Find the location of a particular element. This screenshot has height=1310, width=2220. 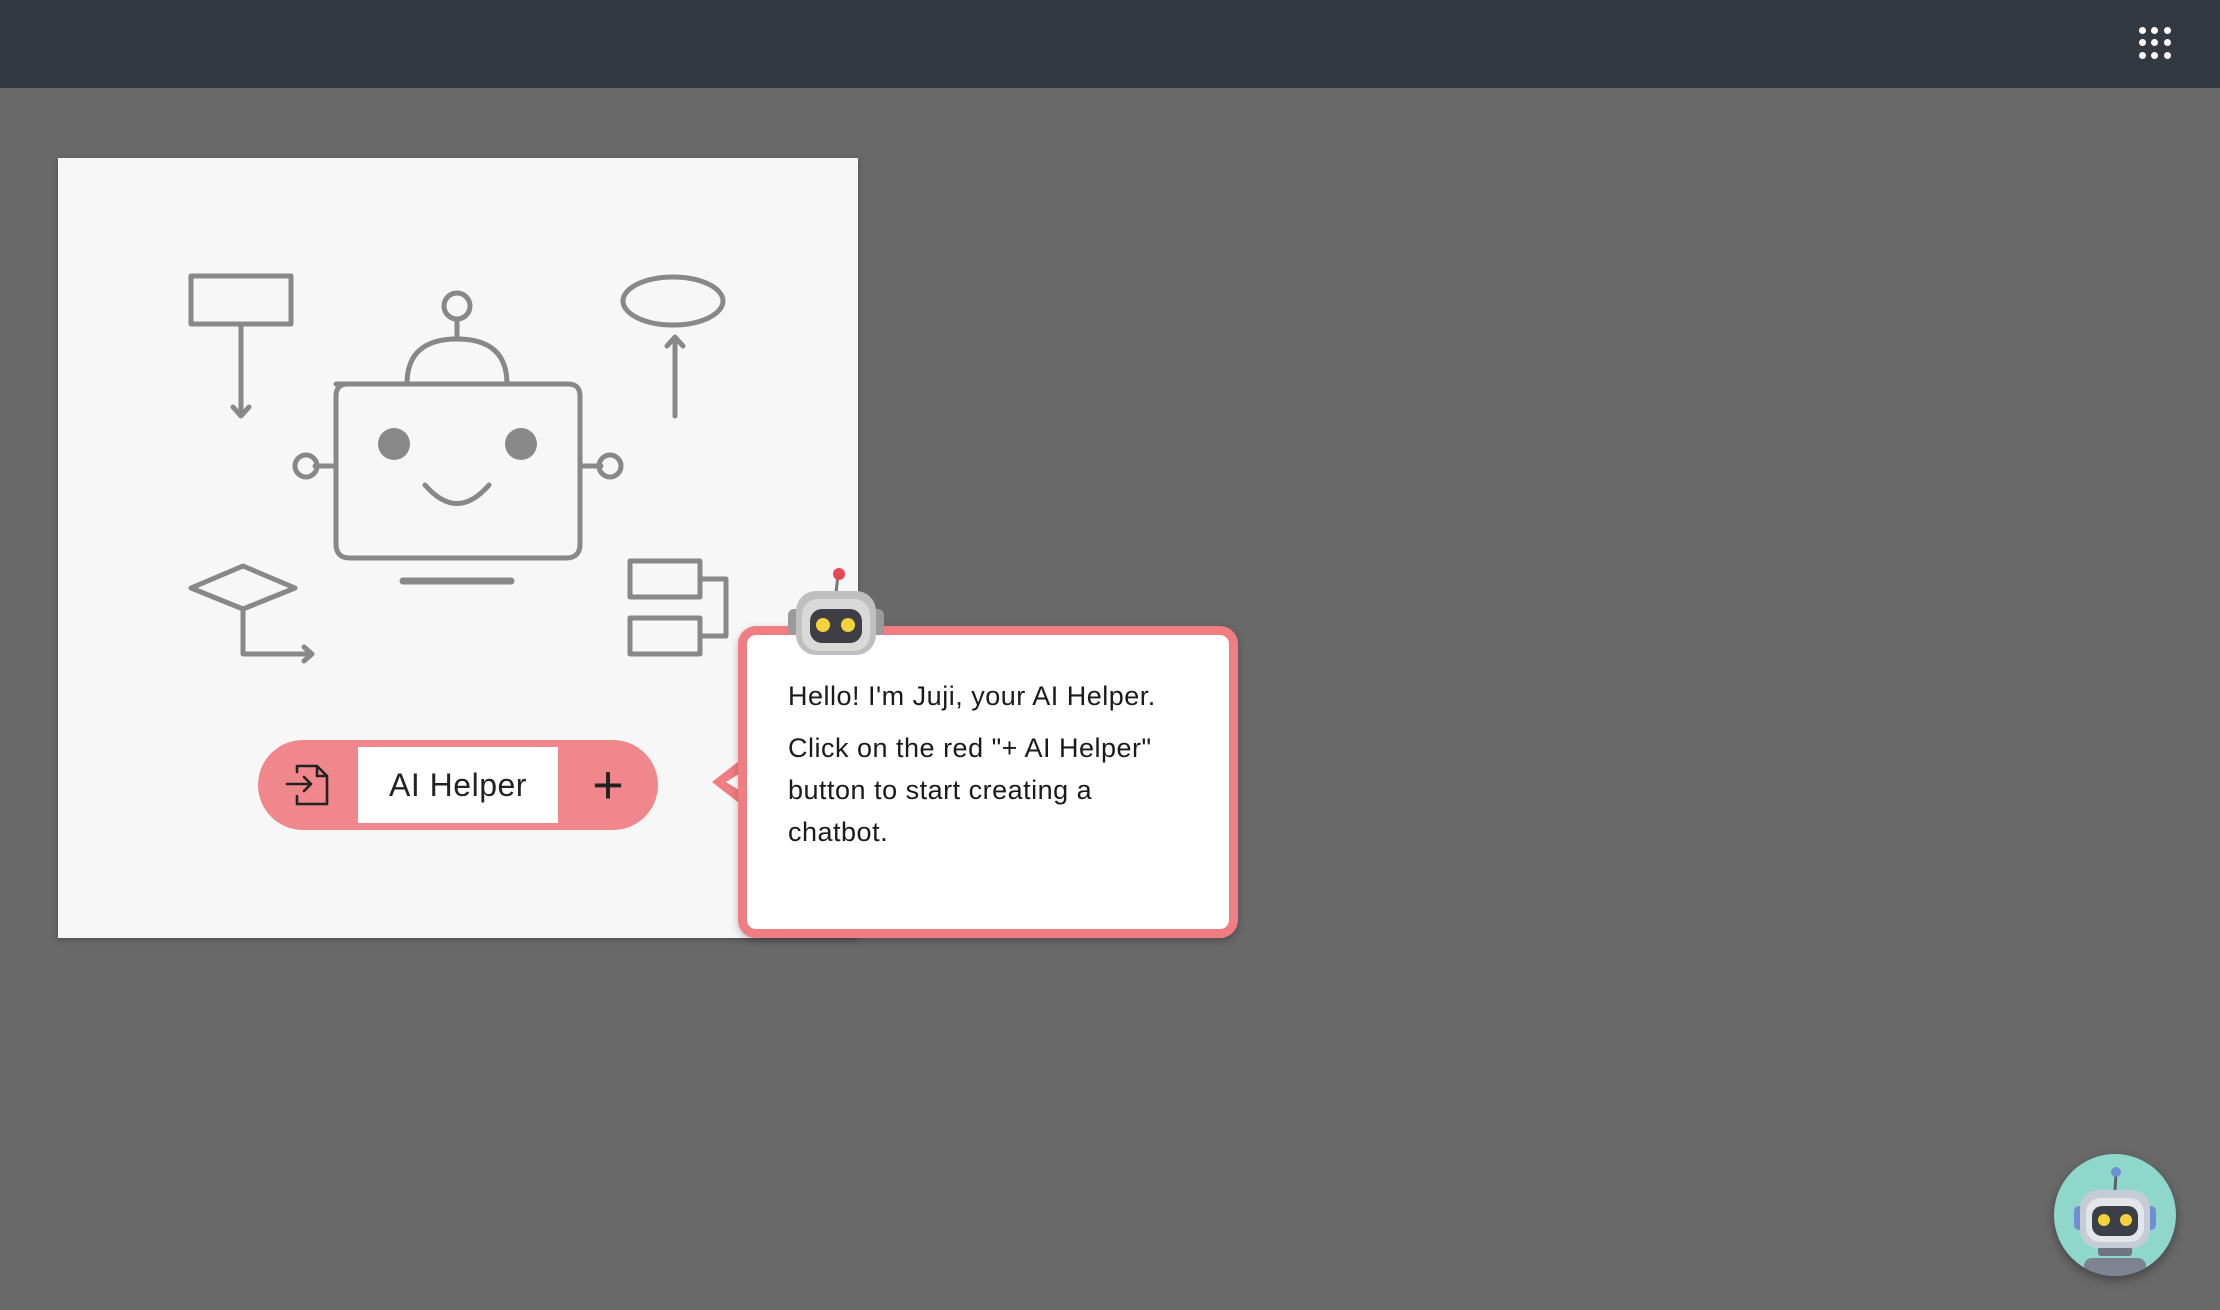

flow-blocks-icon is located at coordinates (678, 607).